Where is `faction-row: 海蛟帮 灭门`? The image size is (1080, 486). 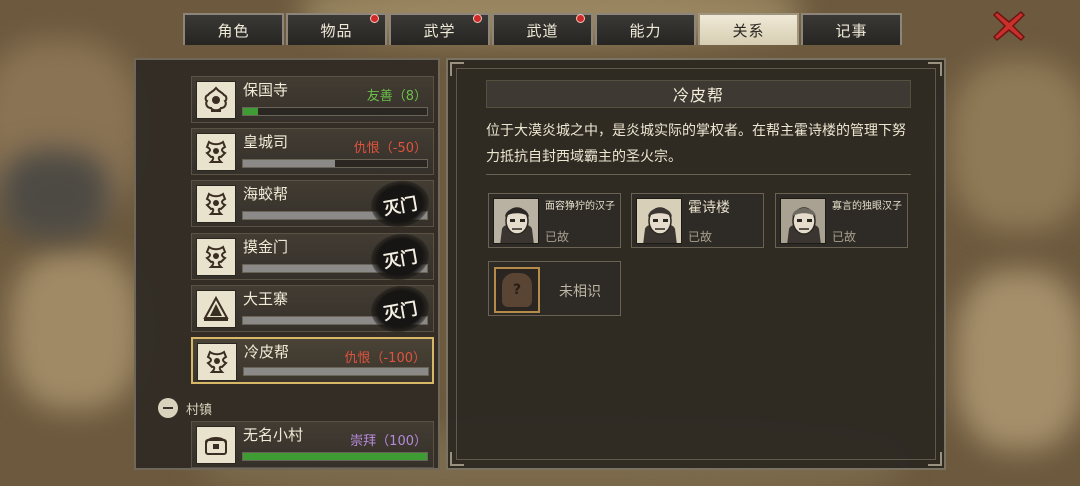 faction-row: 海蛟帮 灭门 is located at coordinates (312, 204).